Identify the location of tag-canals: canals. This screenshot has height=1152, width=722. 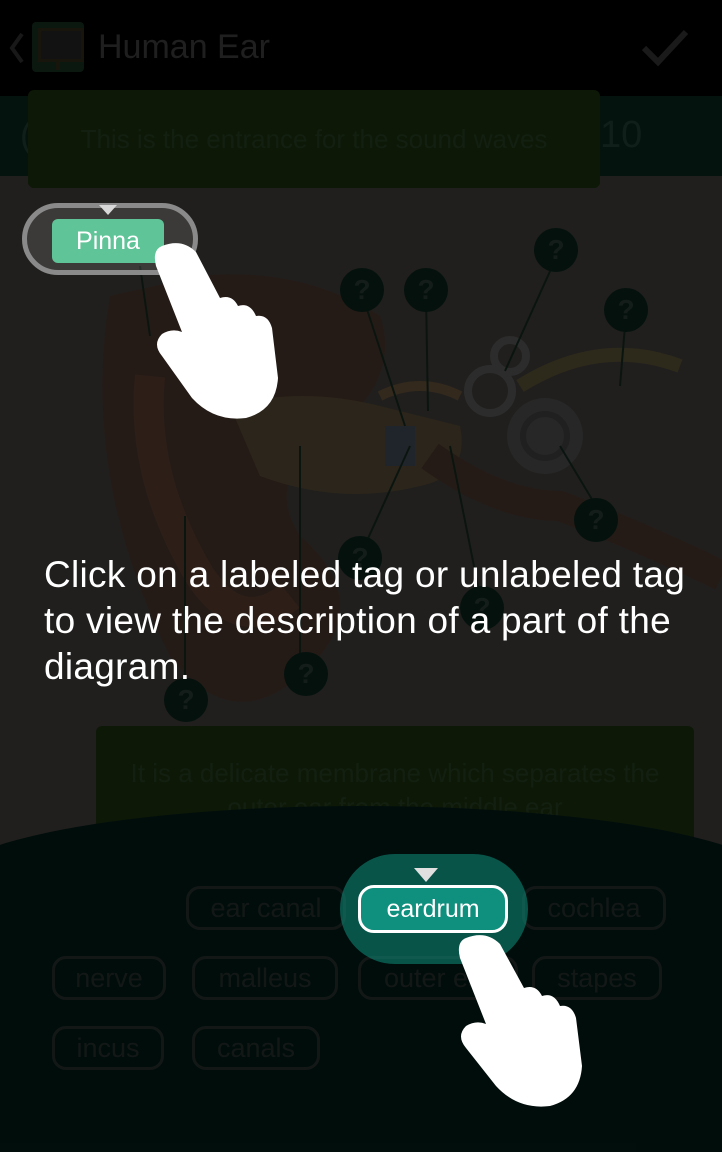
(256, 1048).